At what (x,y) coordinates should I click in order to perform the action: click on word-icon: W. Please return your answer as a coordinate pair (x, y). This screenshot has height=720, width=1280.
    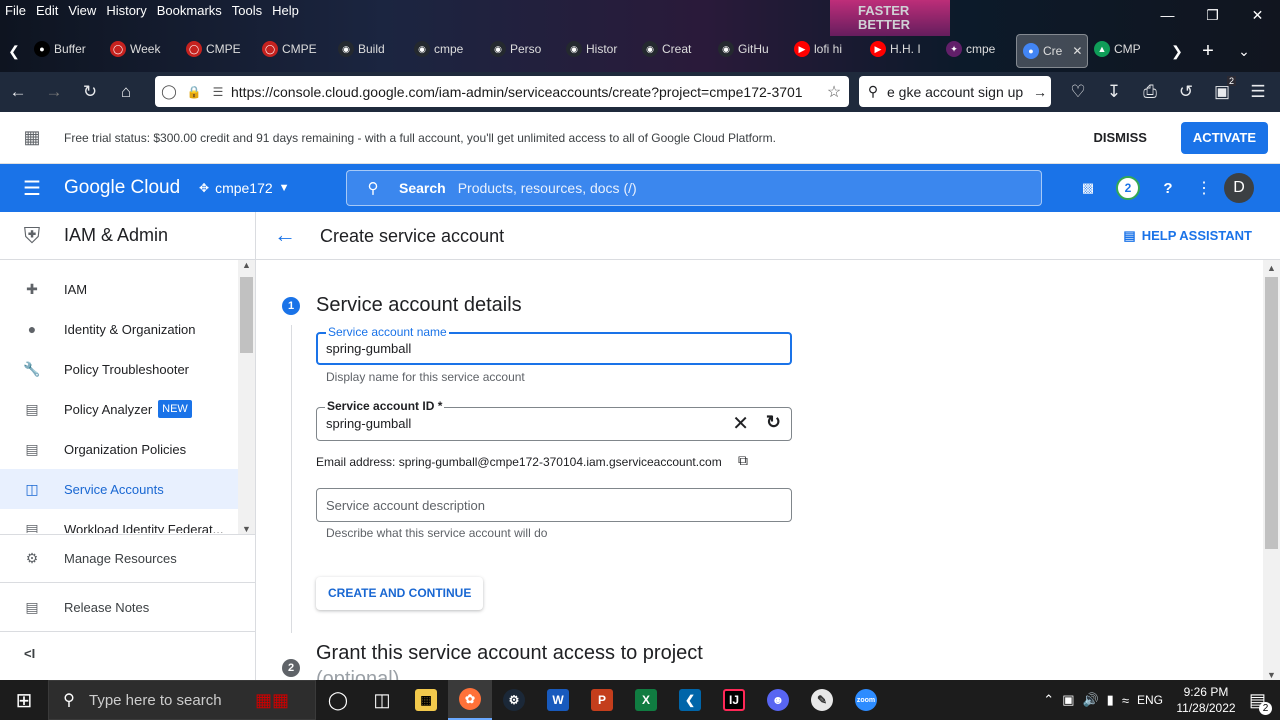
    Looking at the image, I should click on (558, 700).